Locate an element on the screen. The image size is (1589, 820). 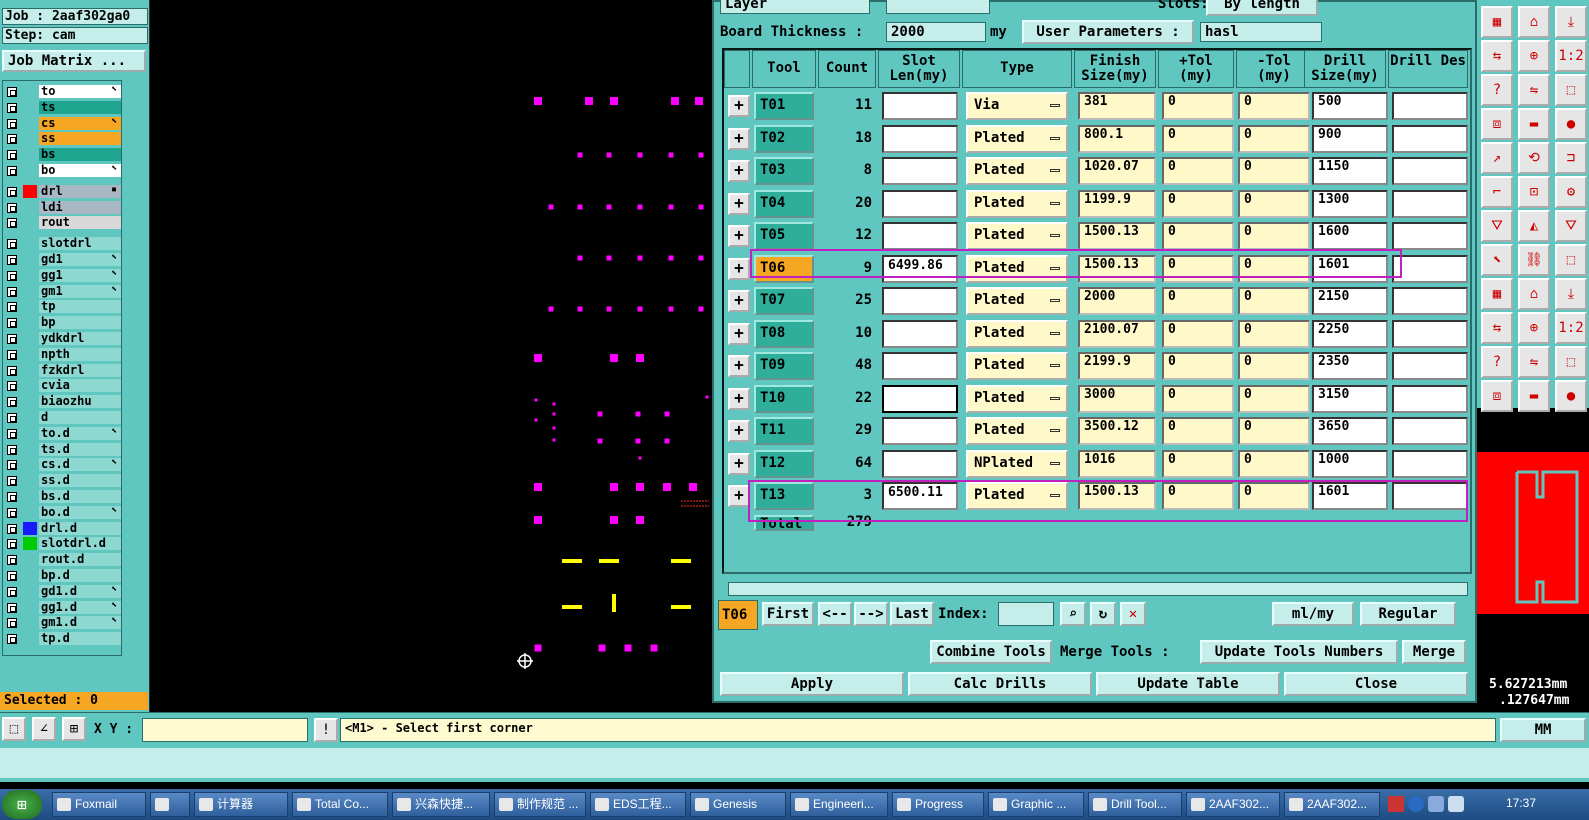
table-row: + T08 10 Plated 2100.07 0 0 2250 is located at coordinates (1097, 334).